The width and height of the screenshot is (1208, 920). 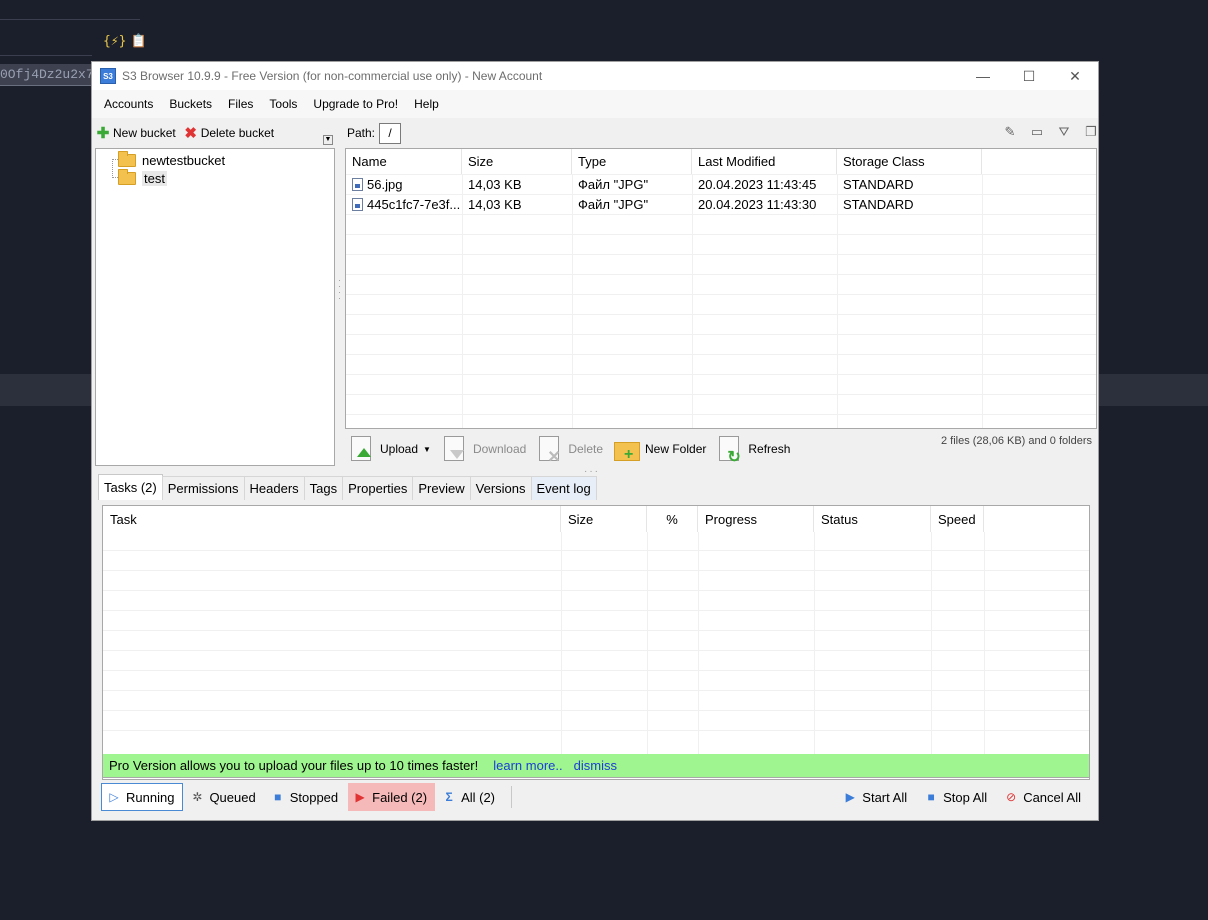 I want to click on filter-all-button: Σ All (2), so click(x=470, y=797).